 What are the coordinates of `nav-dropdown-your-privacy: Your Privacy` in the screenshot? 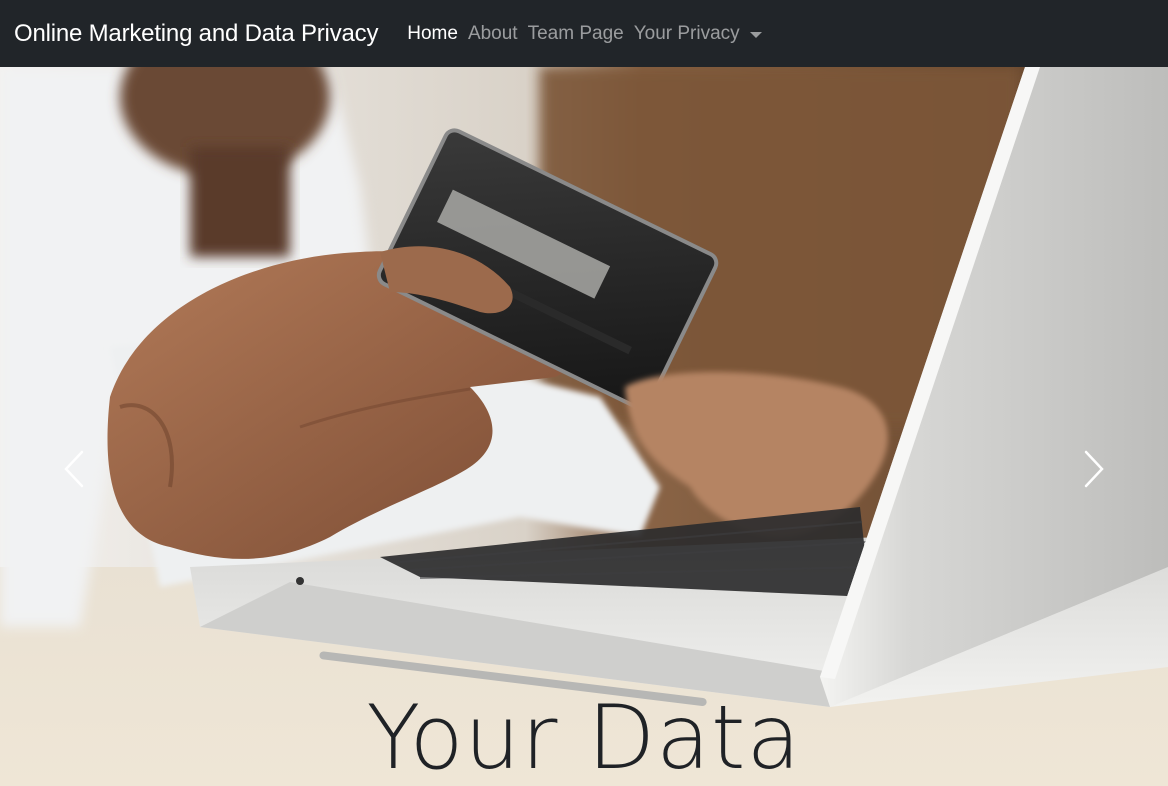 It's located at (703, 34).